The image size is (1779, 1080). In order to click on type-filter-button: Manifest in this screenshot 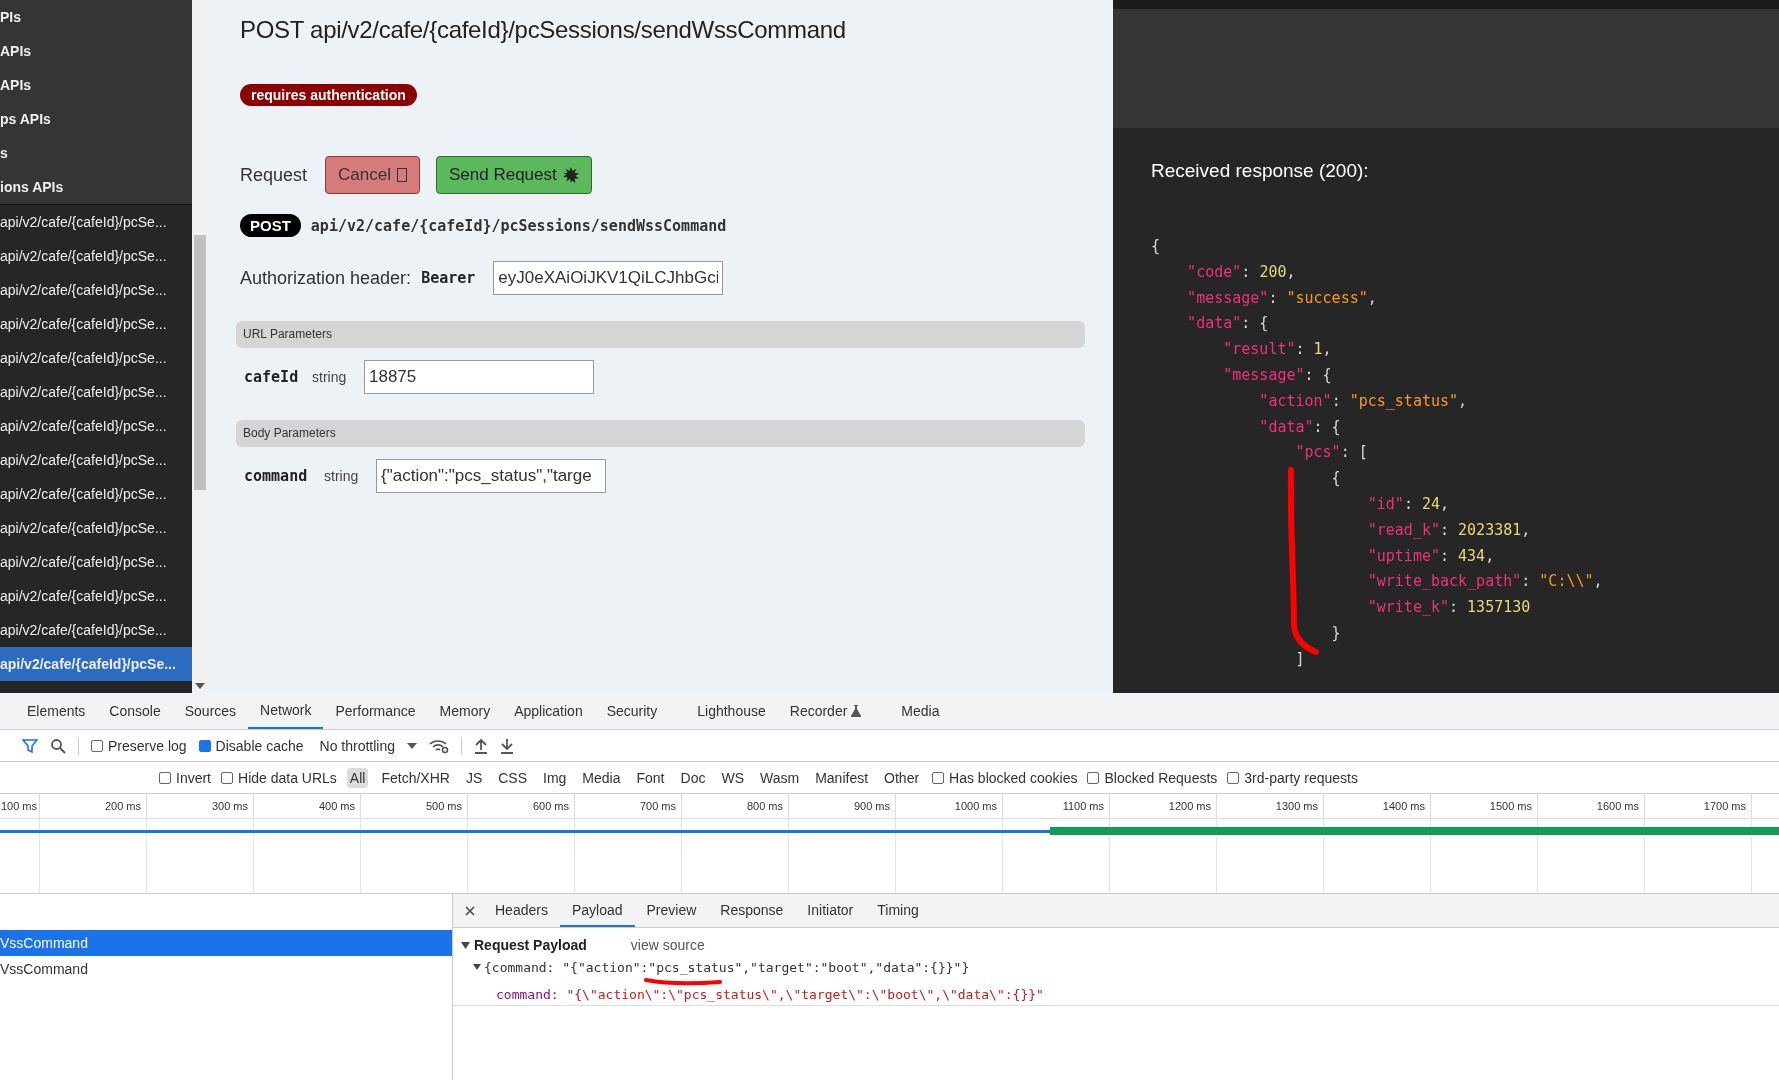, I will do `click(842, 777)`.